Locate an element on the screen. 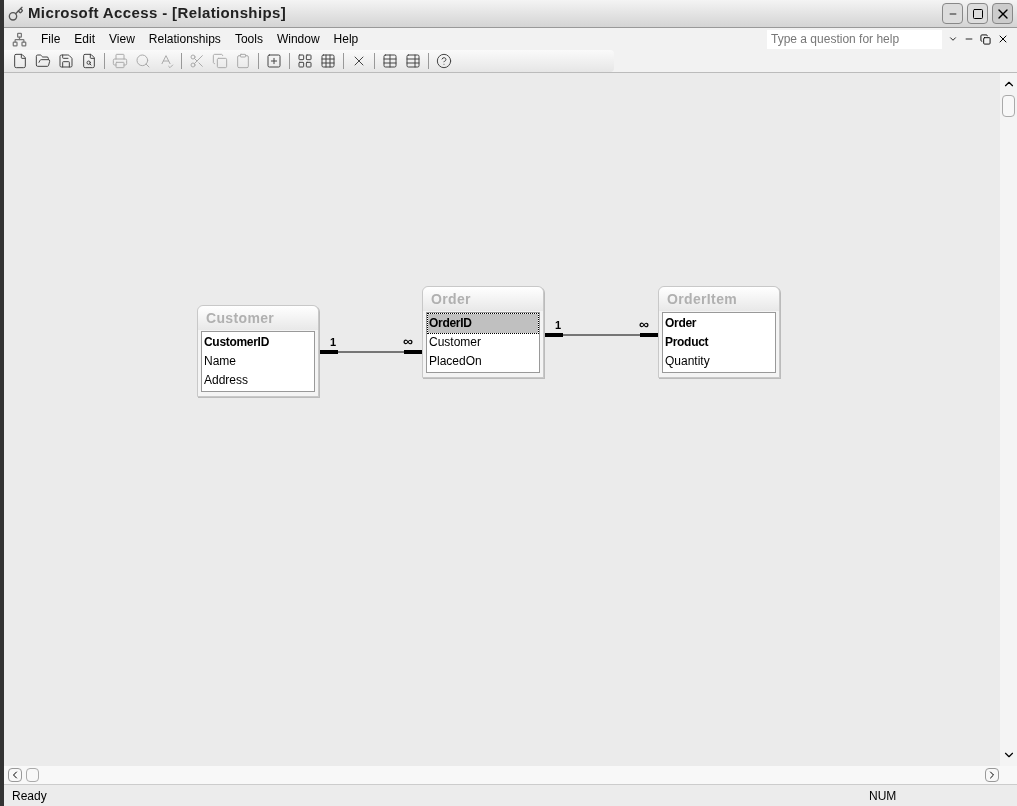 The height and width of the screenshot is (806, 1017). menu-item: File is located at coordinates (51, 39).